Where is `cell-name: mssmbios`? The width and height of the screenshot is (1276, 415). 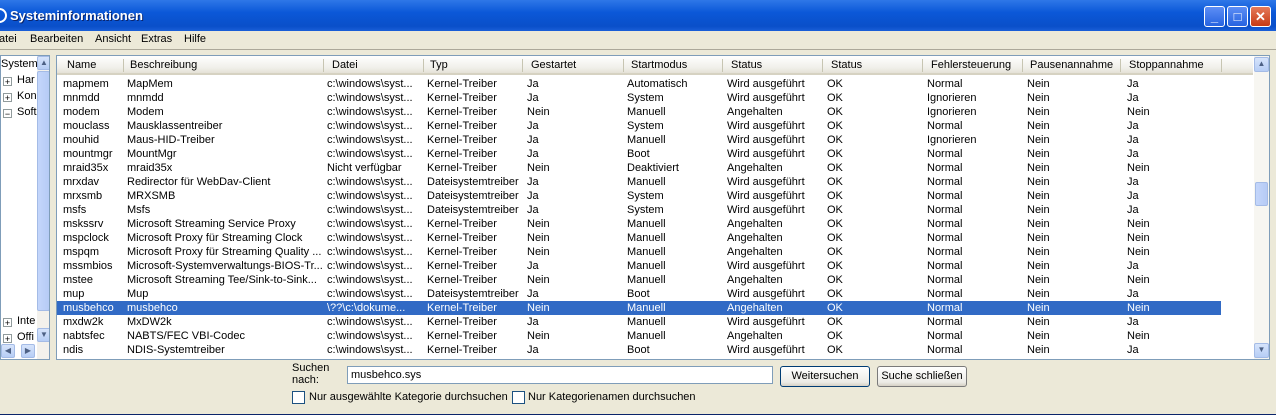
cell-name: mssmbios is located at coordinates (88, 266).